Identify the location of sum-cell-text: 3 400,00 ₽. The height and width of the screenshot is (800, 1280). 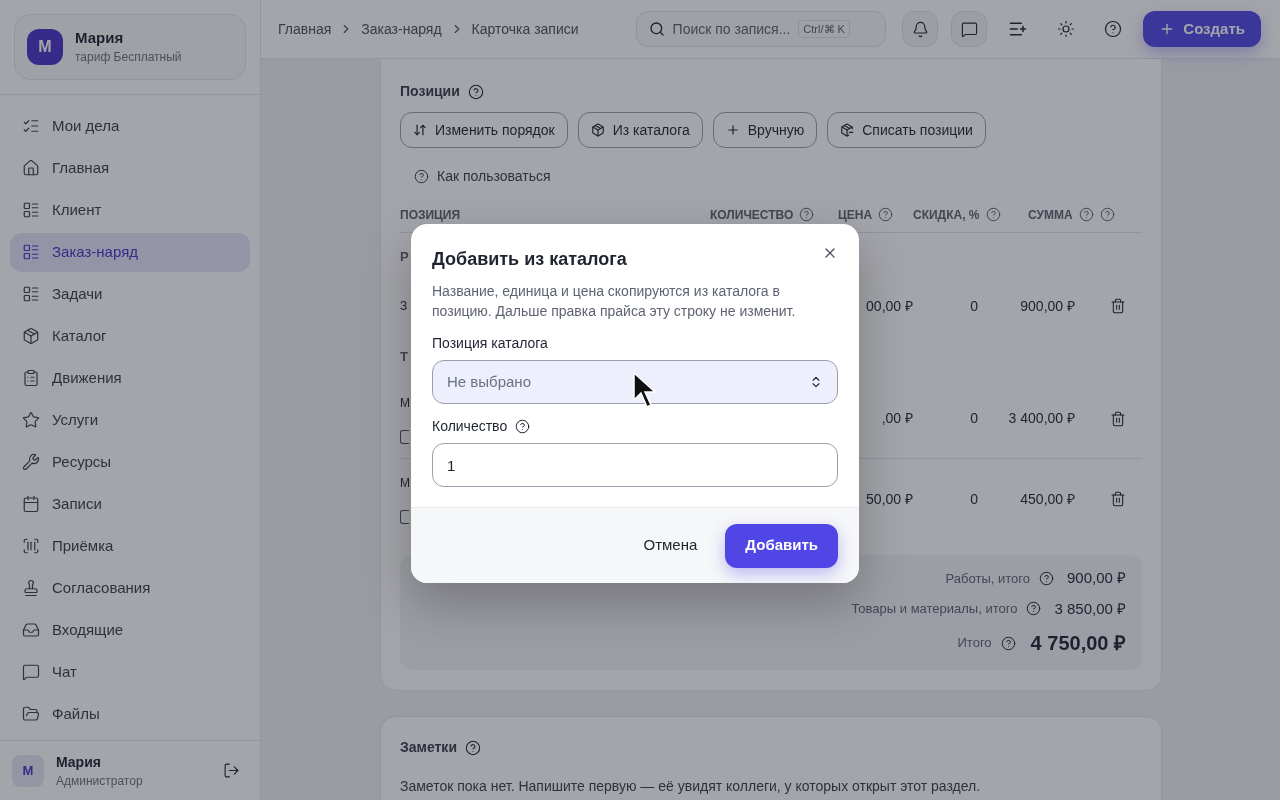
(1041, 418).